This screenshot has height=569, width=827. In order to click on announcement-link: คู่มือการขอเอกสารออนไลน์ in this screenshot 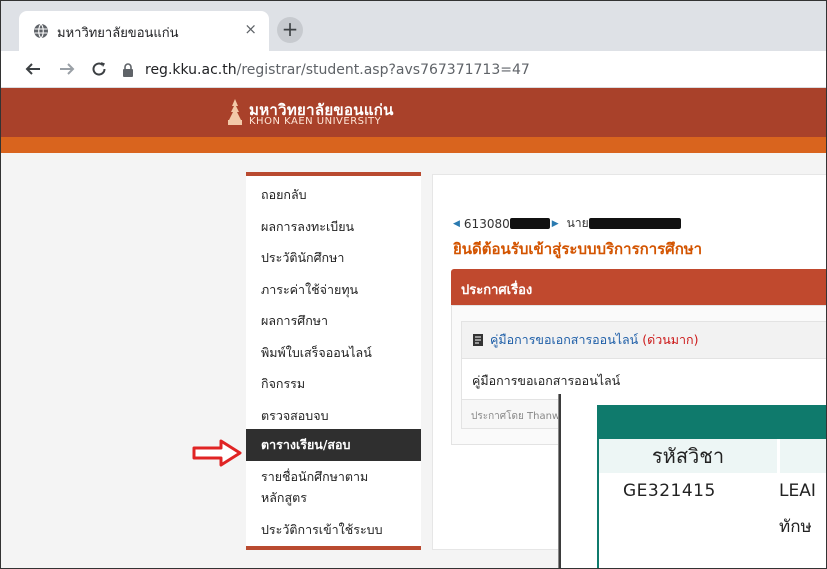, I will do `click(564, 340)`.